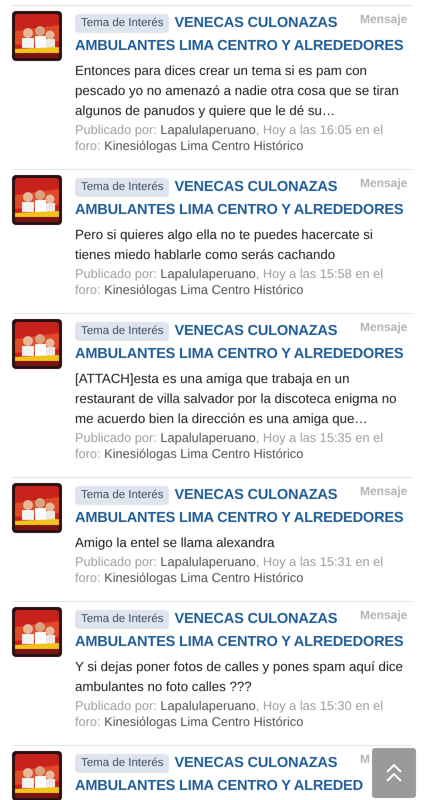  What do you see at coordinates (239, 677) in the screenshot?
I see `post-excerpt: Y si dejas poner fotos de calles y pones spam aquí dice ambulantes no foto calles ???` at bounding box center [239, 677].